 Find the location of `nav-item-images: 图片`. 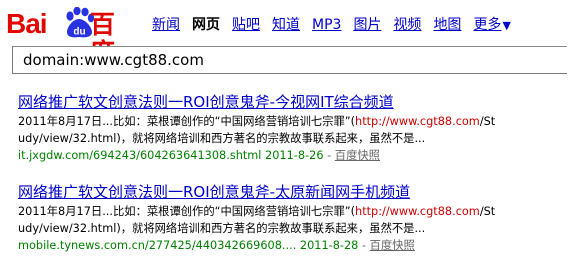

nav-item-images: 图片 is located at coordinates (367, 25).